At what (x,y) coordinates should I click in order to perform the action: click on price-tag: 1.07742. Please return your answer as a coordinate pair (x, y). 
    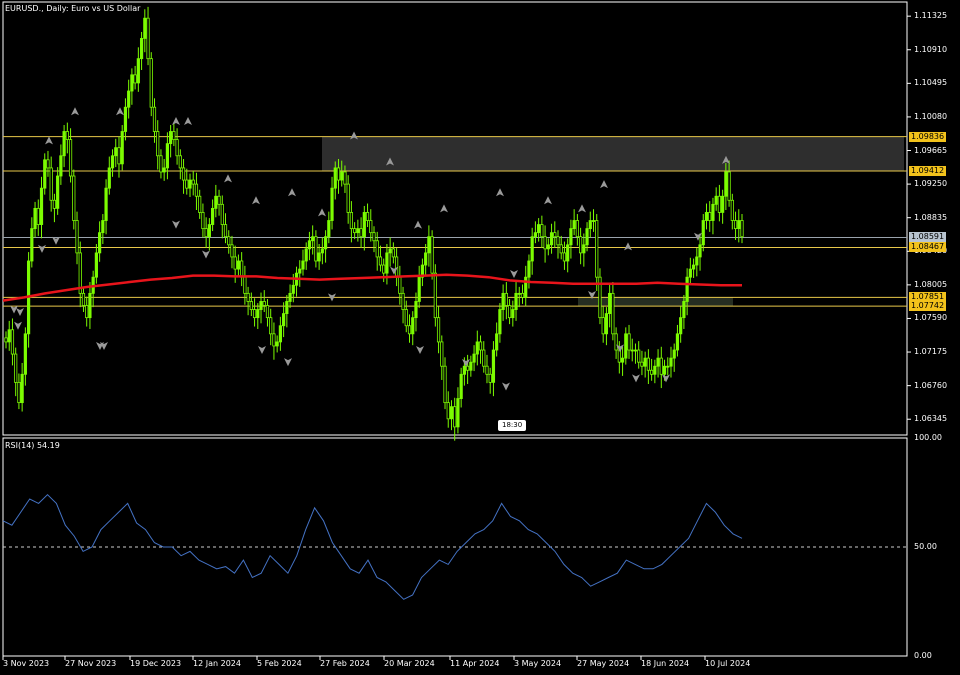
    Looking at the image, I should click on (928, 306).